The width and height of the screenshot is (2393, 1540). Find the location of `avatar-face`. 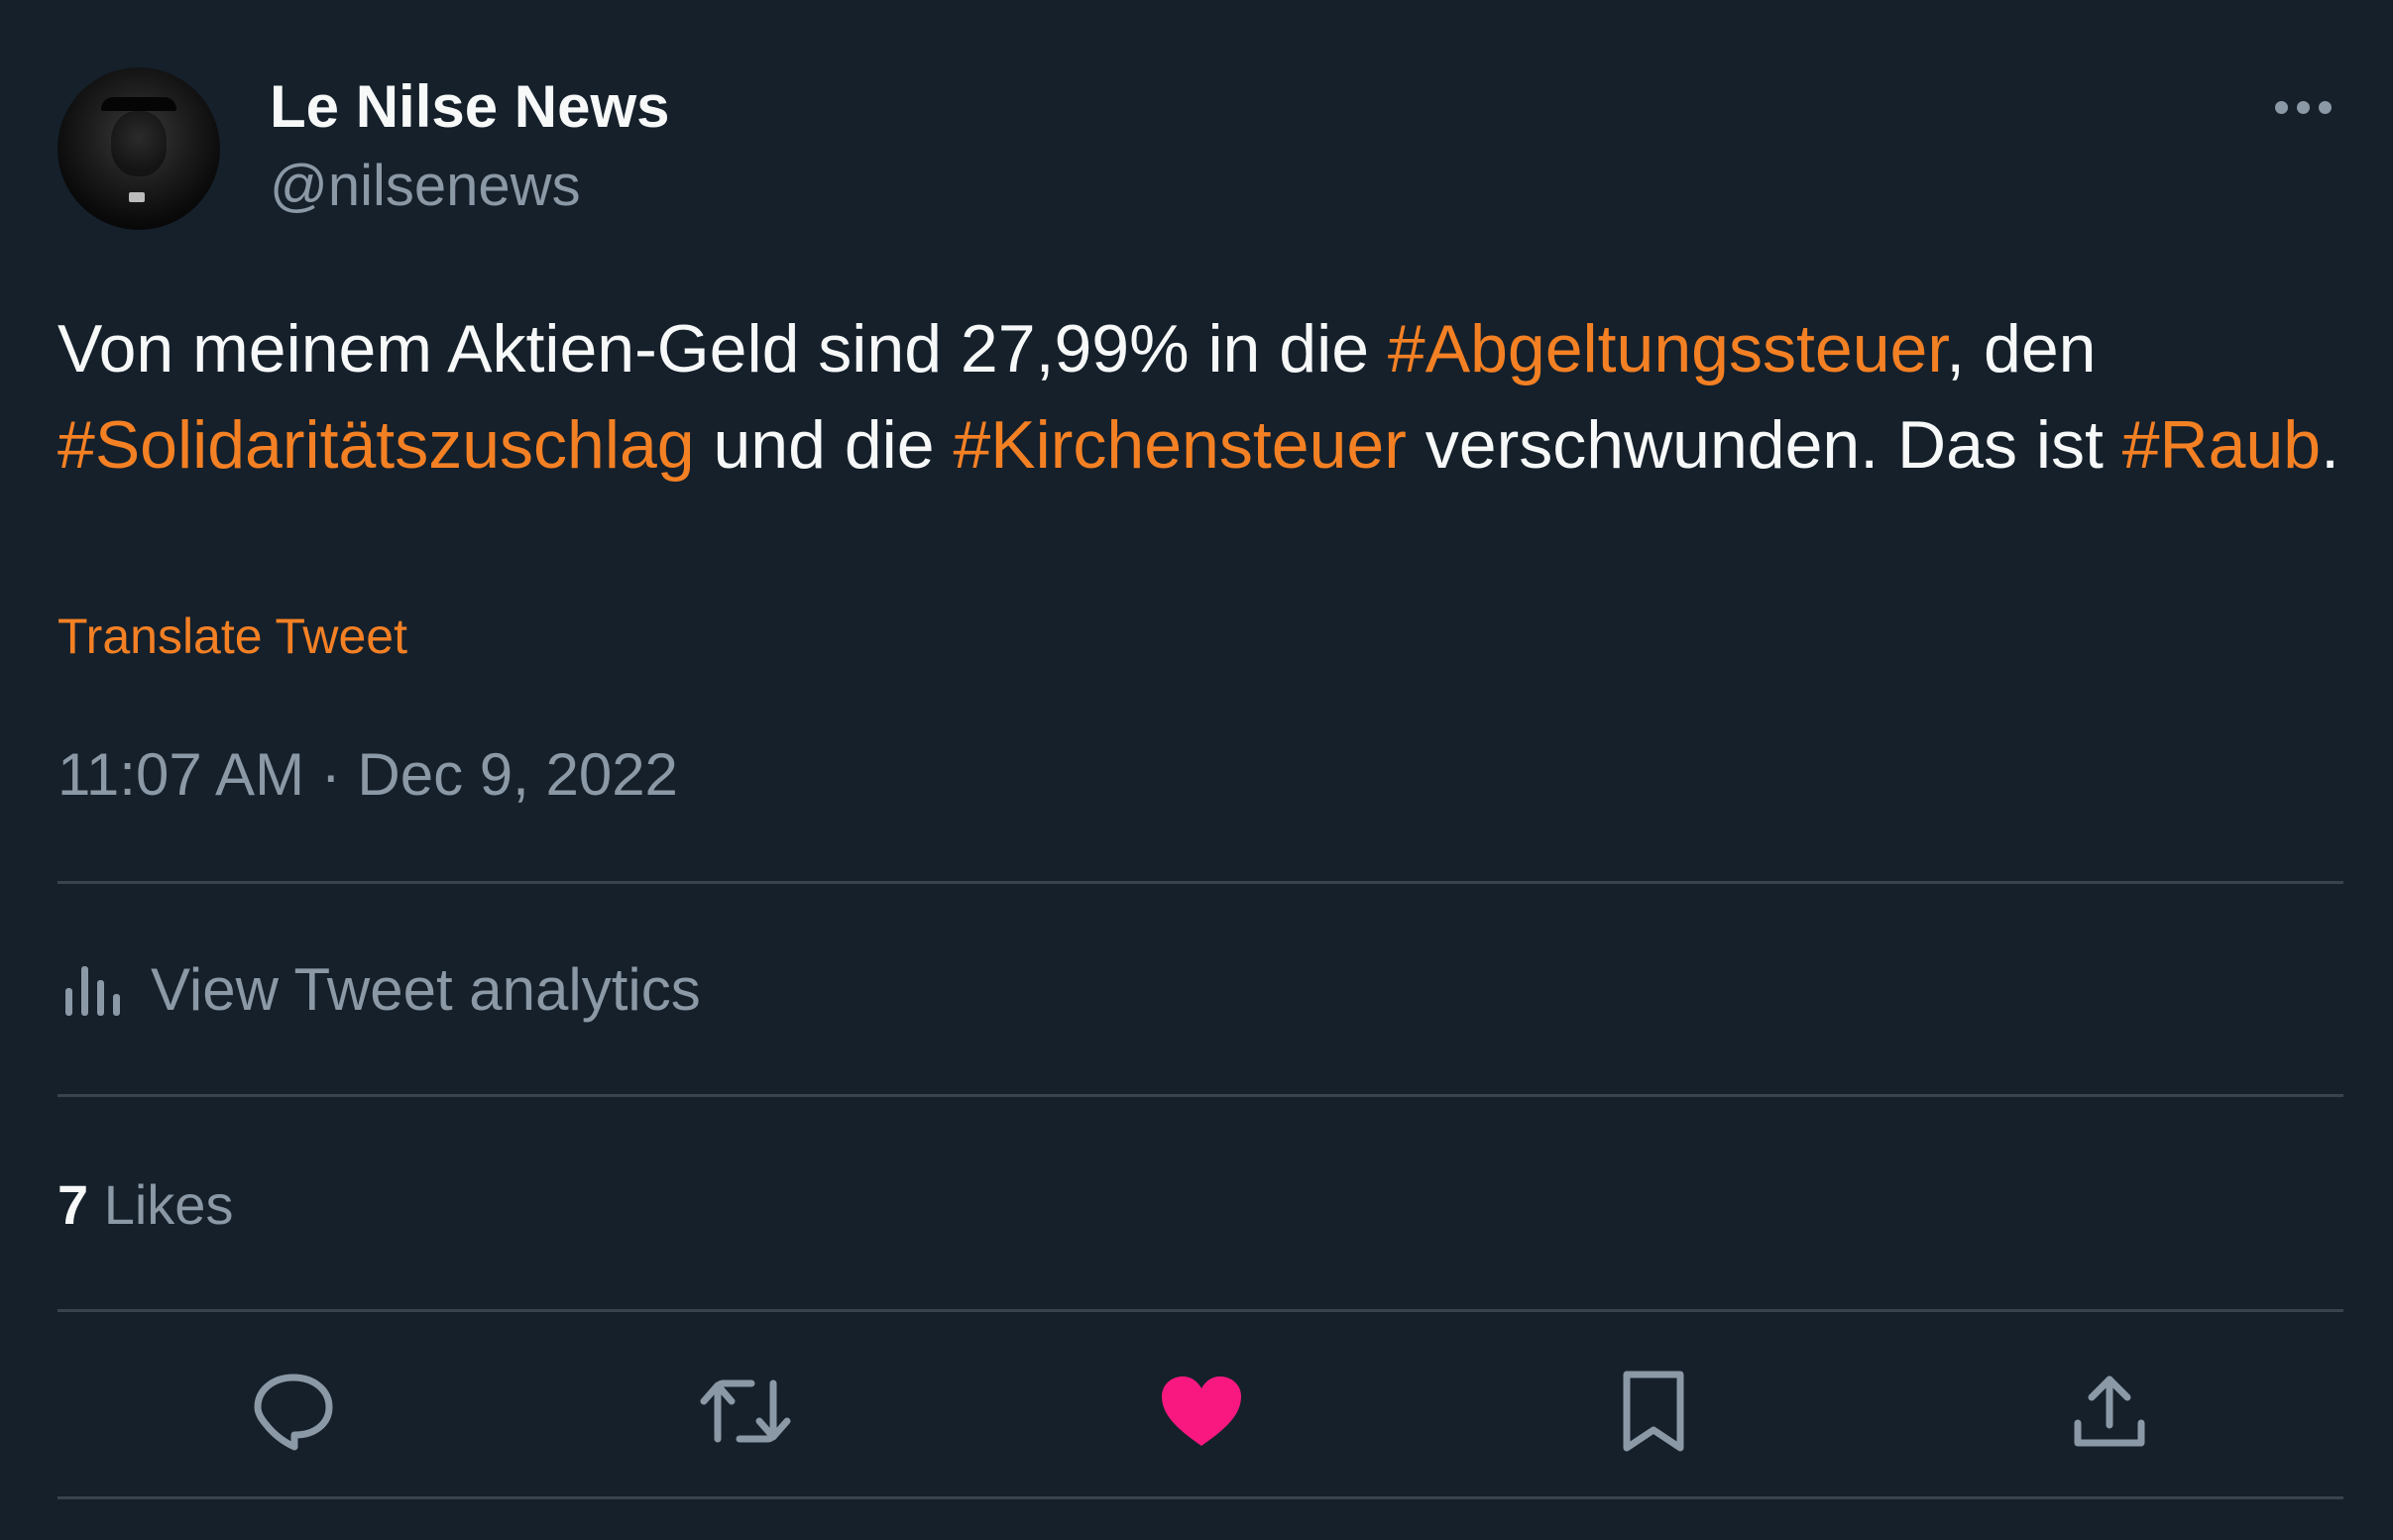

avatar-face is located at coordinates (139, 143).